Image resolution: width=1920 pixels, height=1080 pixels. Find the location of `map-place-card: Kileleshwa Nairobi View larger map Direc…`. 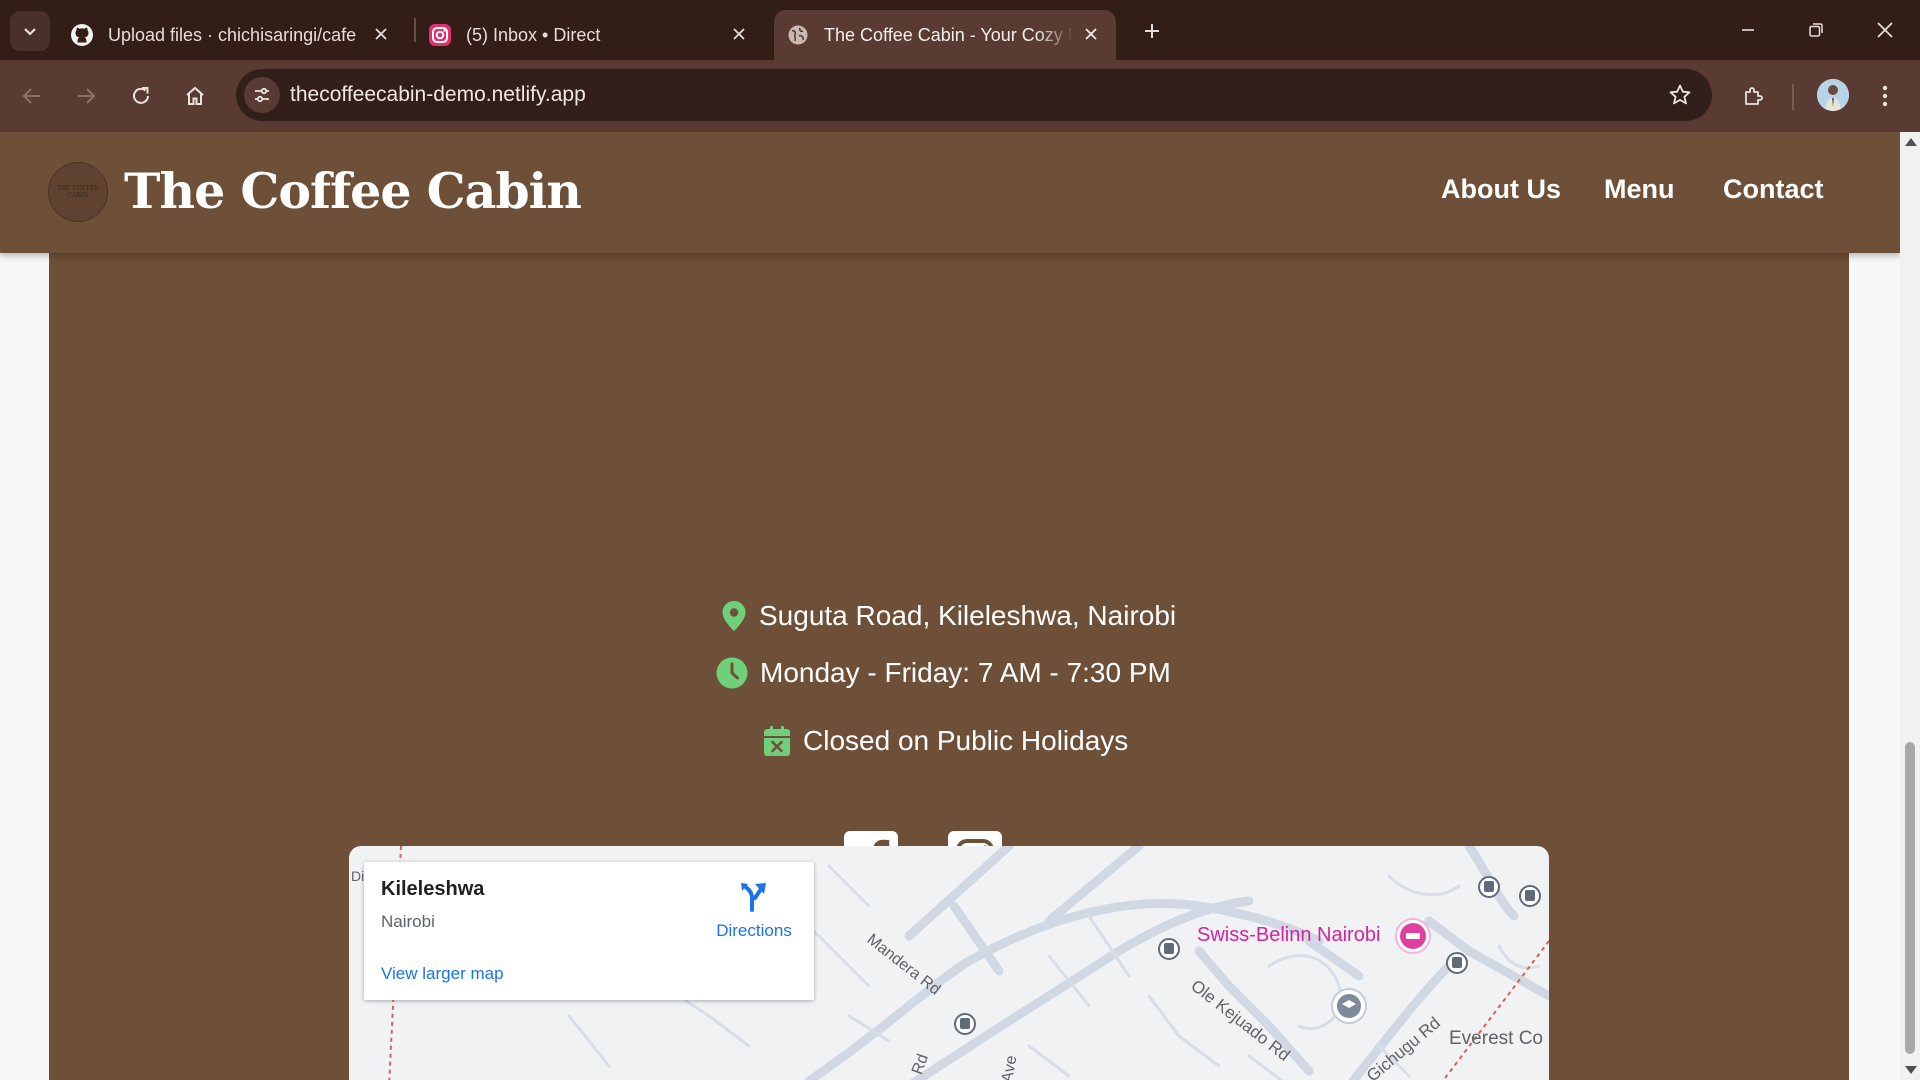

map-place-card: Kileleshwa Nairobi View larger map Direc… is located at coordinates (589, 931).